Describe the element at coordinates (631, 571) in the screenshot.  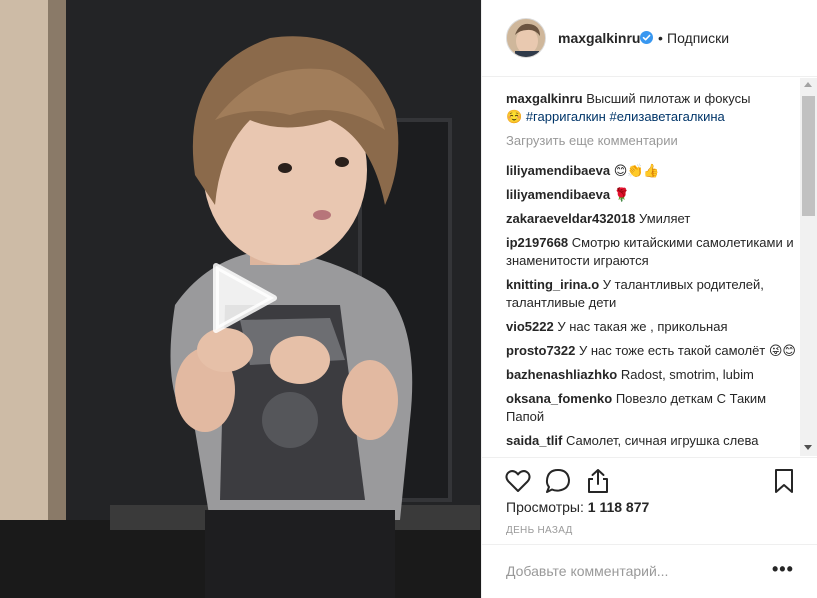
I see `comment-input` at that location.